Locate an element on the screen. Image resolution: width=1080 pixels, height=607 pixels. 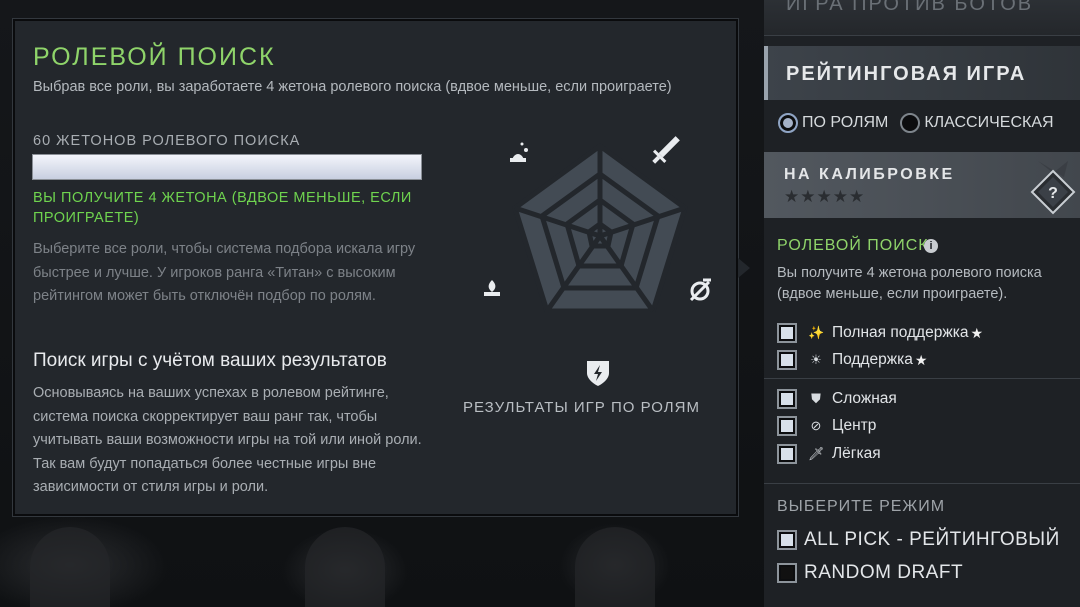
section-divider is located at coordinates (922, 483).